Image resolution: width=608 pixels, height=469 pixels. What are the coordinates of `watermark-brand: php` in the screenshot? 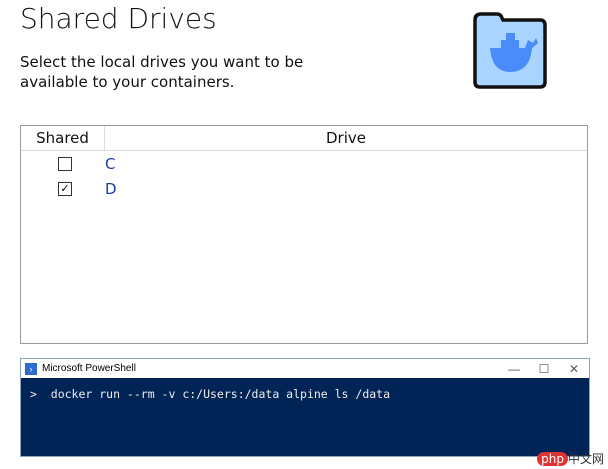 It's located at (552, 459).